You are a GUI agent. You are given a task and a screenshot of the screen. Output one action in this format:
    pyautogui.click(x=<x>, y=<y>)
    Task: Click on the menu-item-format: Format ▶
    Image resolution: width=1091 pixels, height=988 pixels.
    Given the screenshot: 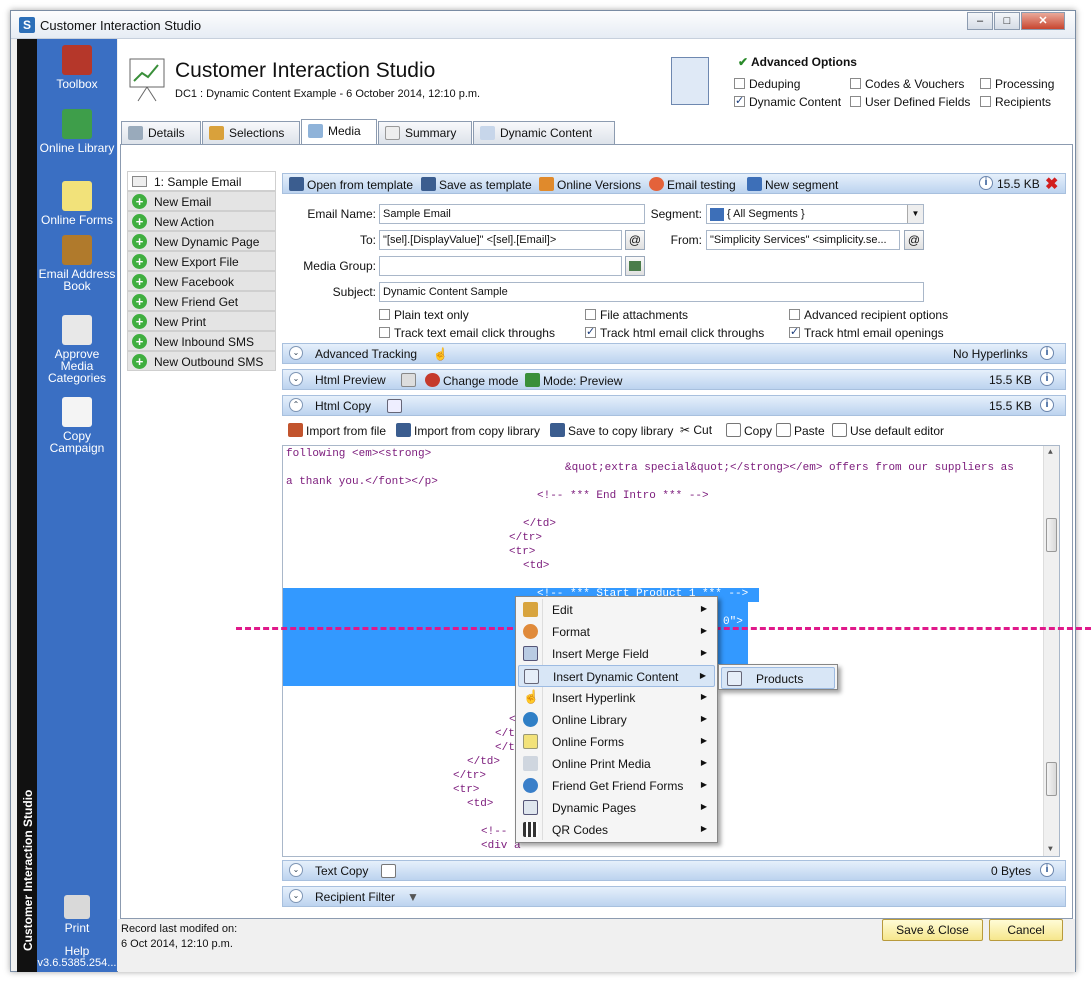 What is the action you would take?
    pyautogui.click(x=616, y=632)
    